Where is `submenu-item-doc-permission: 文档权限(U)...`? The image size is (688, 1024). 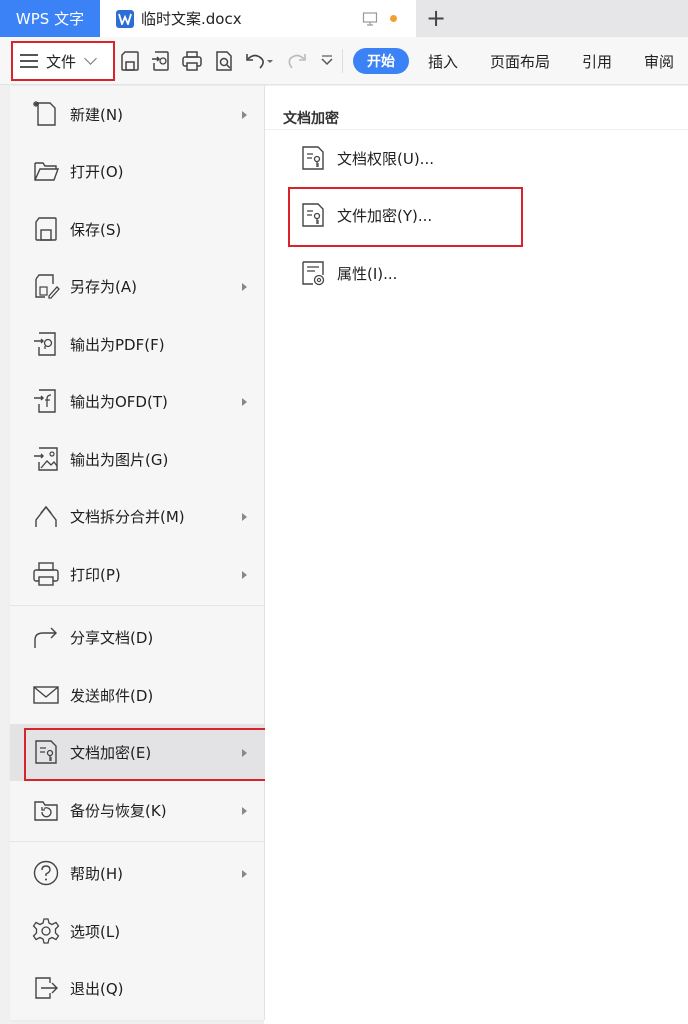
submenu-item-doc-permission: 文档权限(U)... is located at coordinates (366, 158).